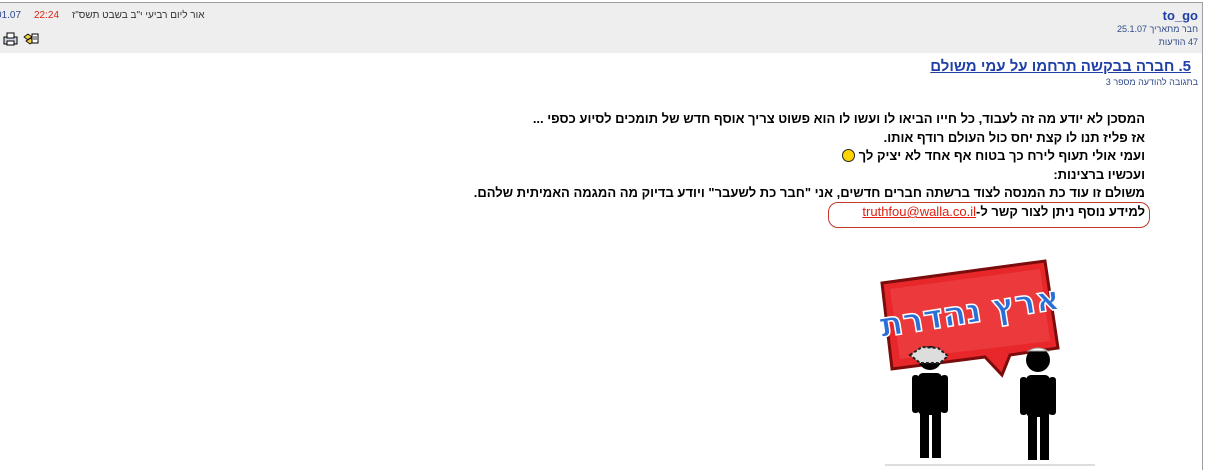  What do you see at coordinates (1178, 42) in the screenshot?
I see `message-count: 47 הודעות` at bounding box center [1178, 42].